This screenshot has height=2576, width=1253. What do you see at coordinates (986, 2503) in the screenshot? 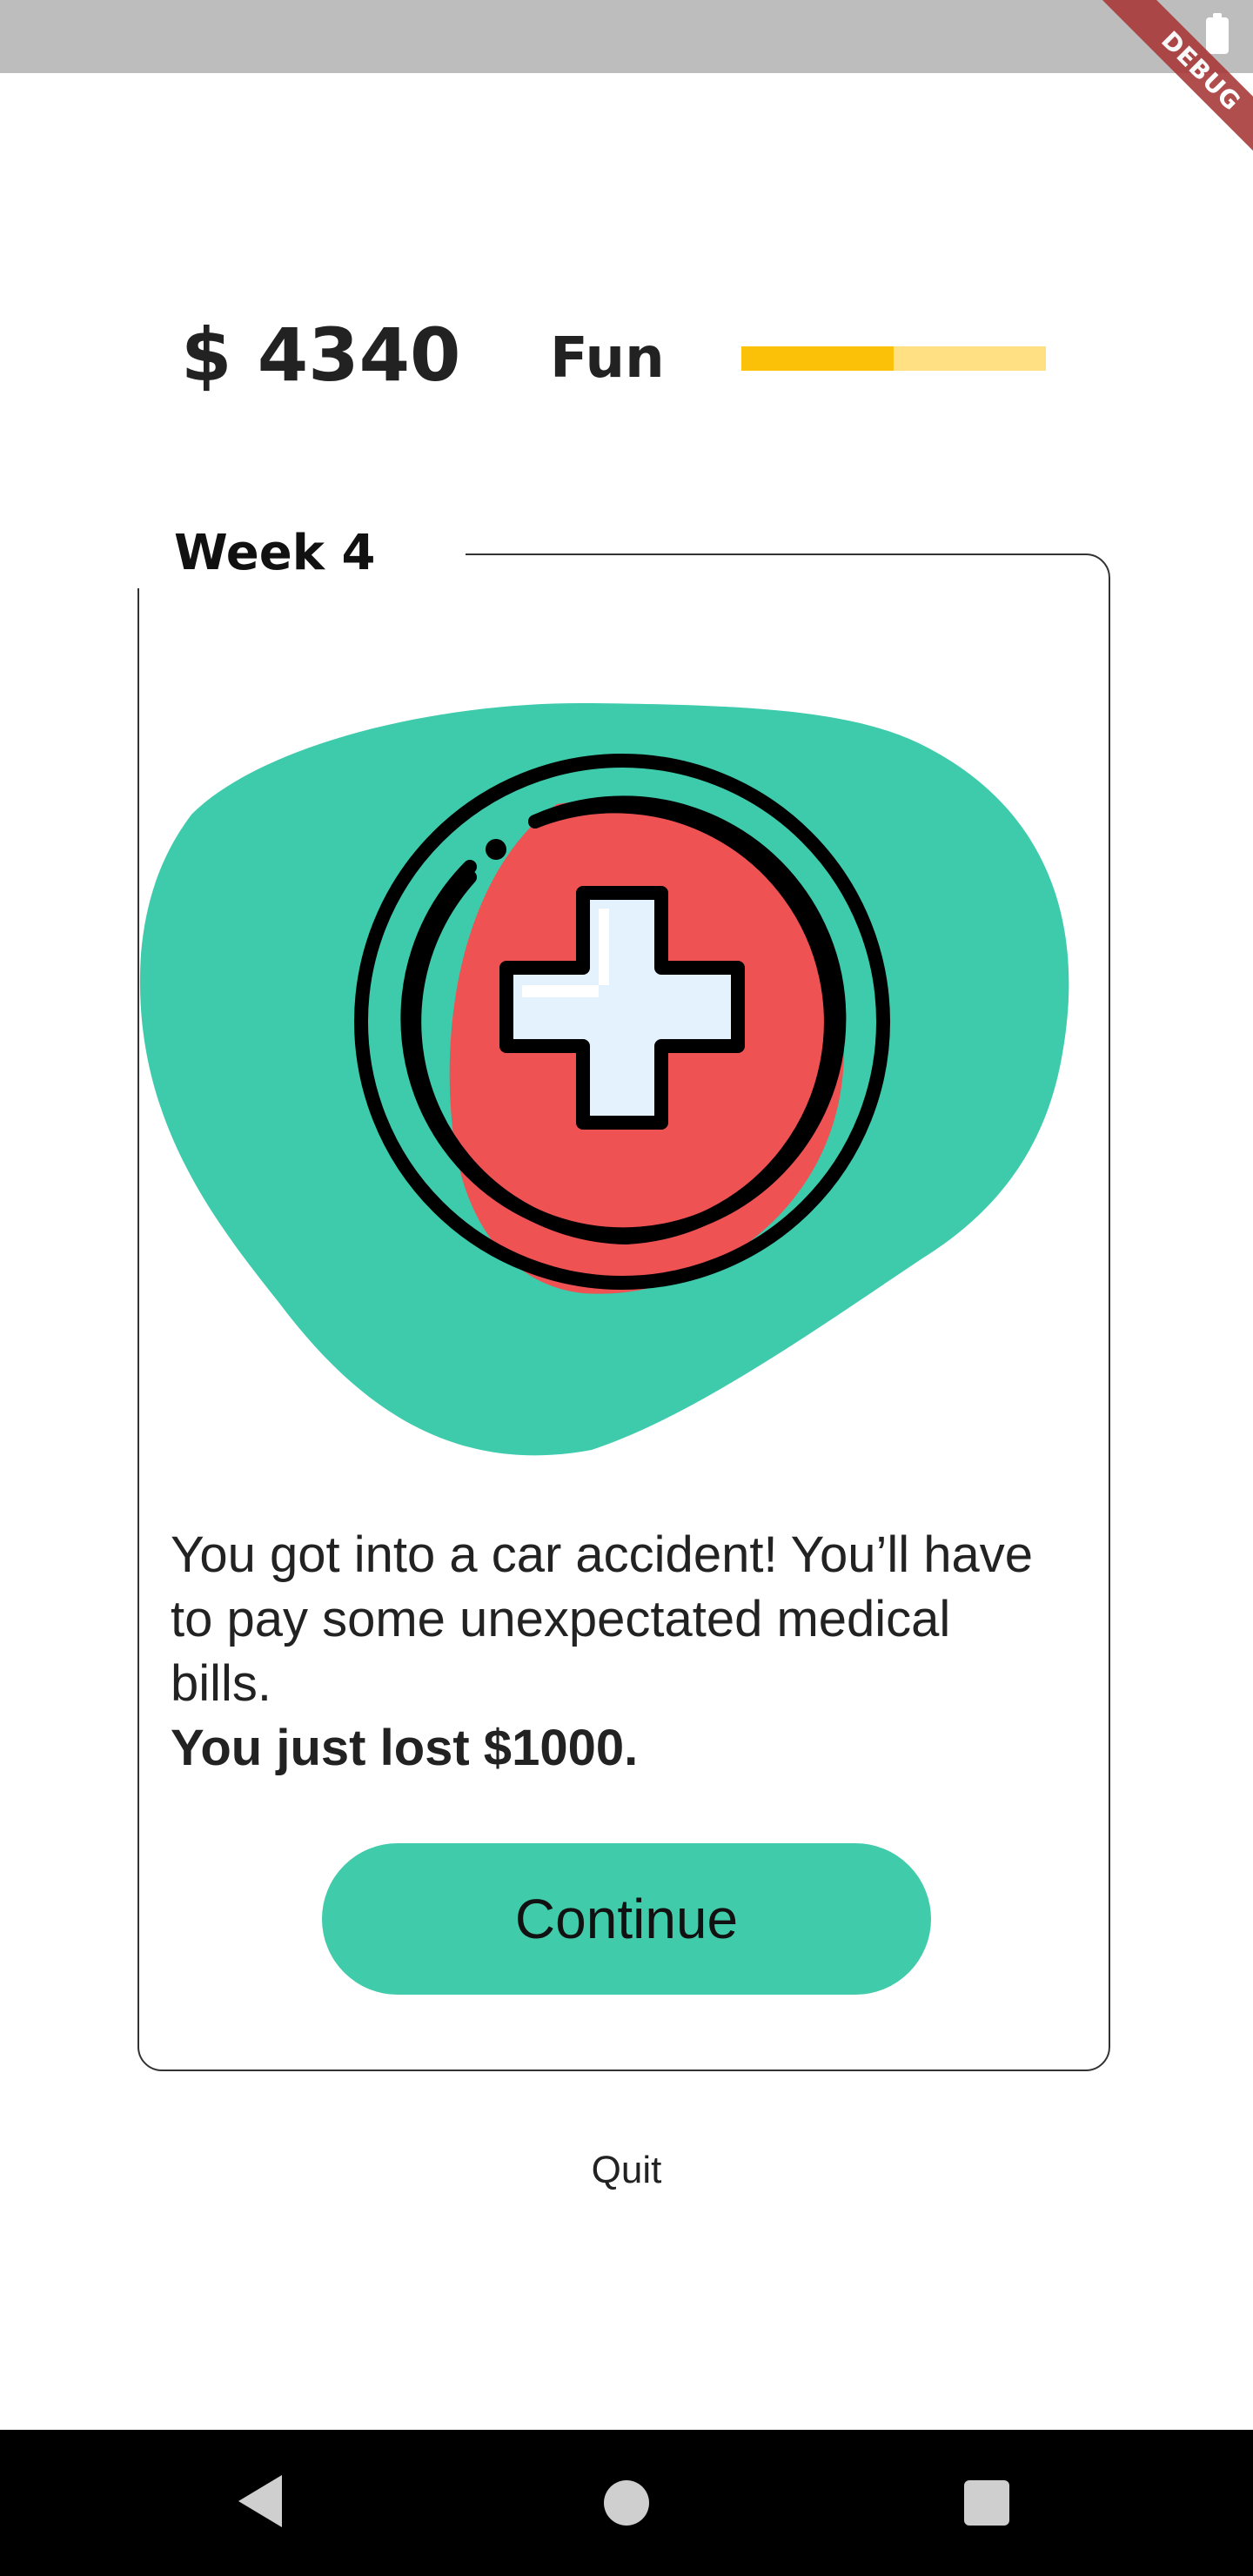
I see `recents-square-icon` at bounding box center [986, 2503].